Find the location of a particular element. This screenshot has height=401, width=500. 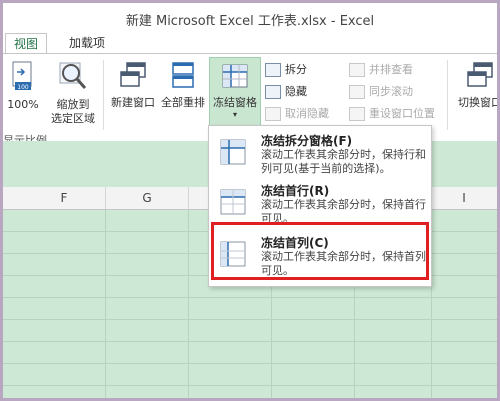

menu-item-freeze-top-row: 冻结首行(R) 滚动工作表其余部分时，保持首行可见。 is located at coordinates (320, 203).